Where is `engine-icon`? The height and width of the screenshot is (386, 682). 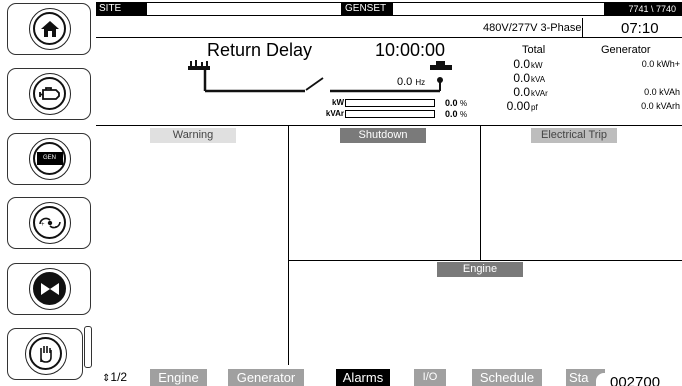 engine-icon is located at coordinates (49, 93).